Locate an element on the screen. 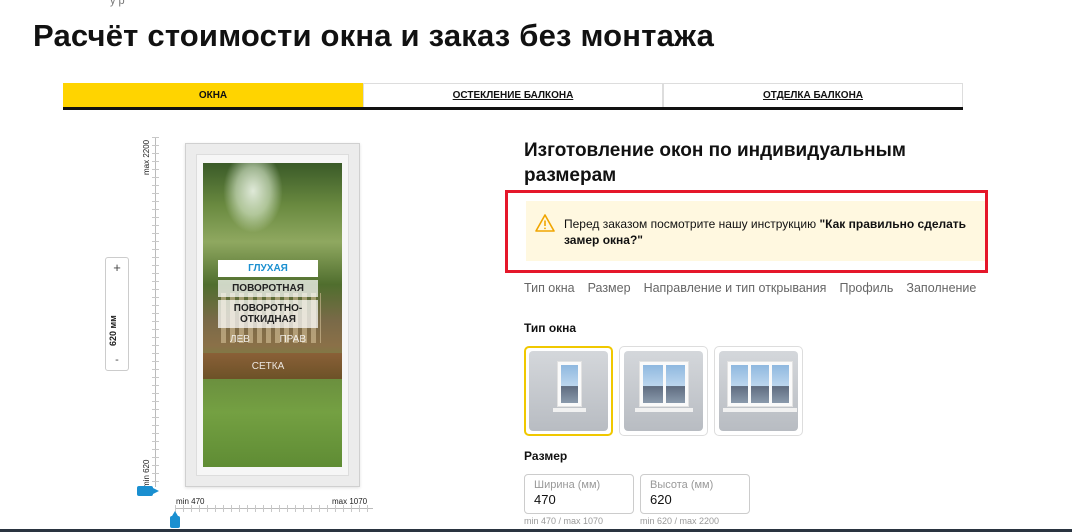  tab-balcony-finishing: ОТДЕЛКА БАЛКОНА is located at coordinates (813, 95).